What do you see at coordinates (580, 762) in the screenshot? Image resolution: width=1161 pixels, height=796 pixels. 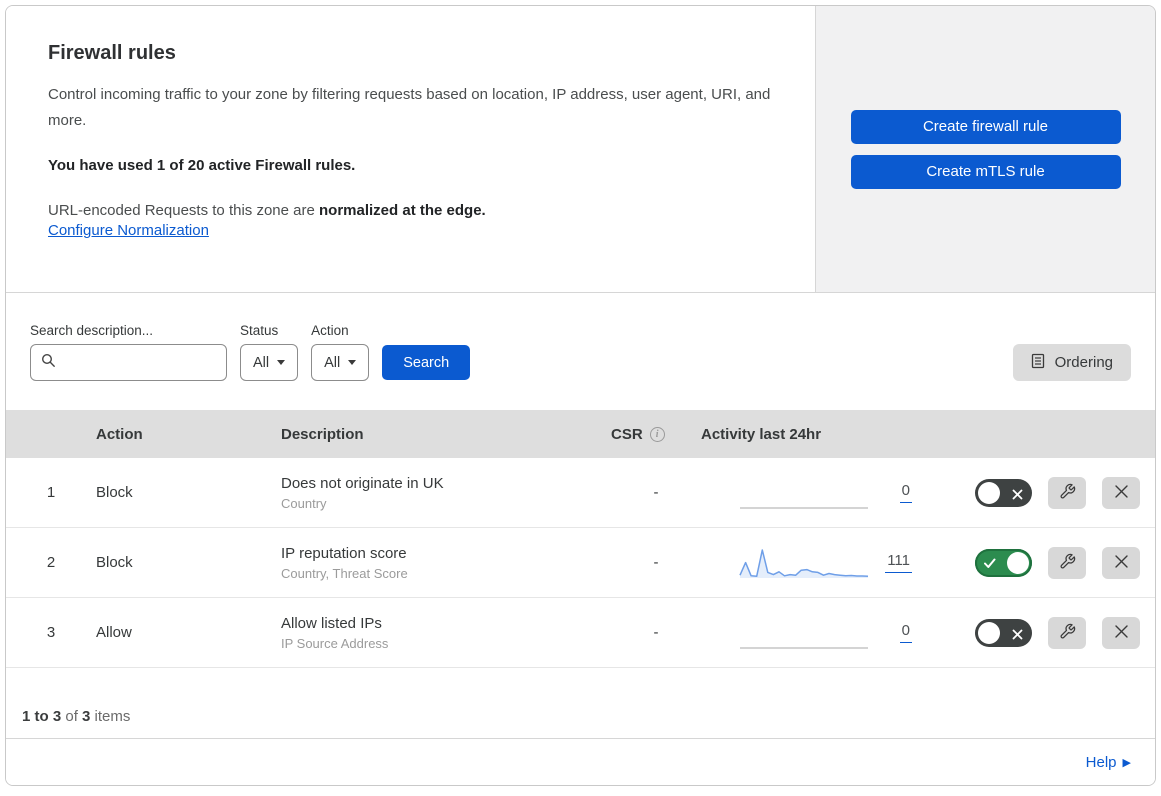 I see `help-bar: Help ▶` at bounding box center [580, 762].